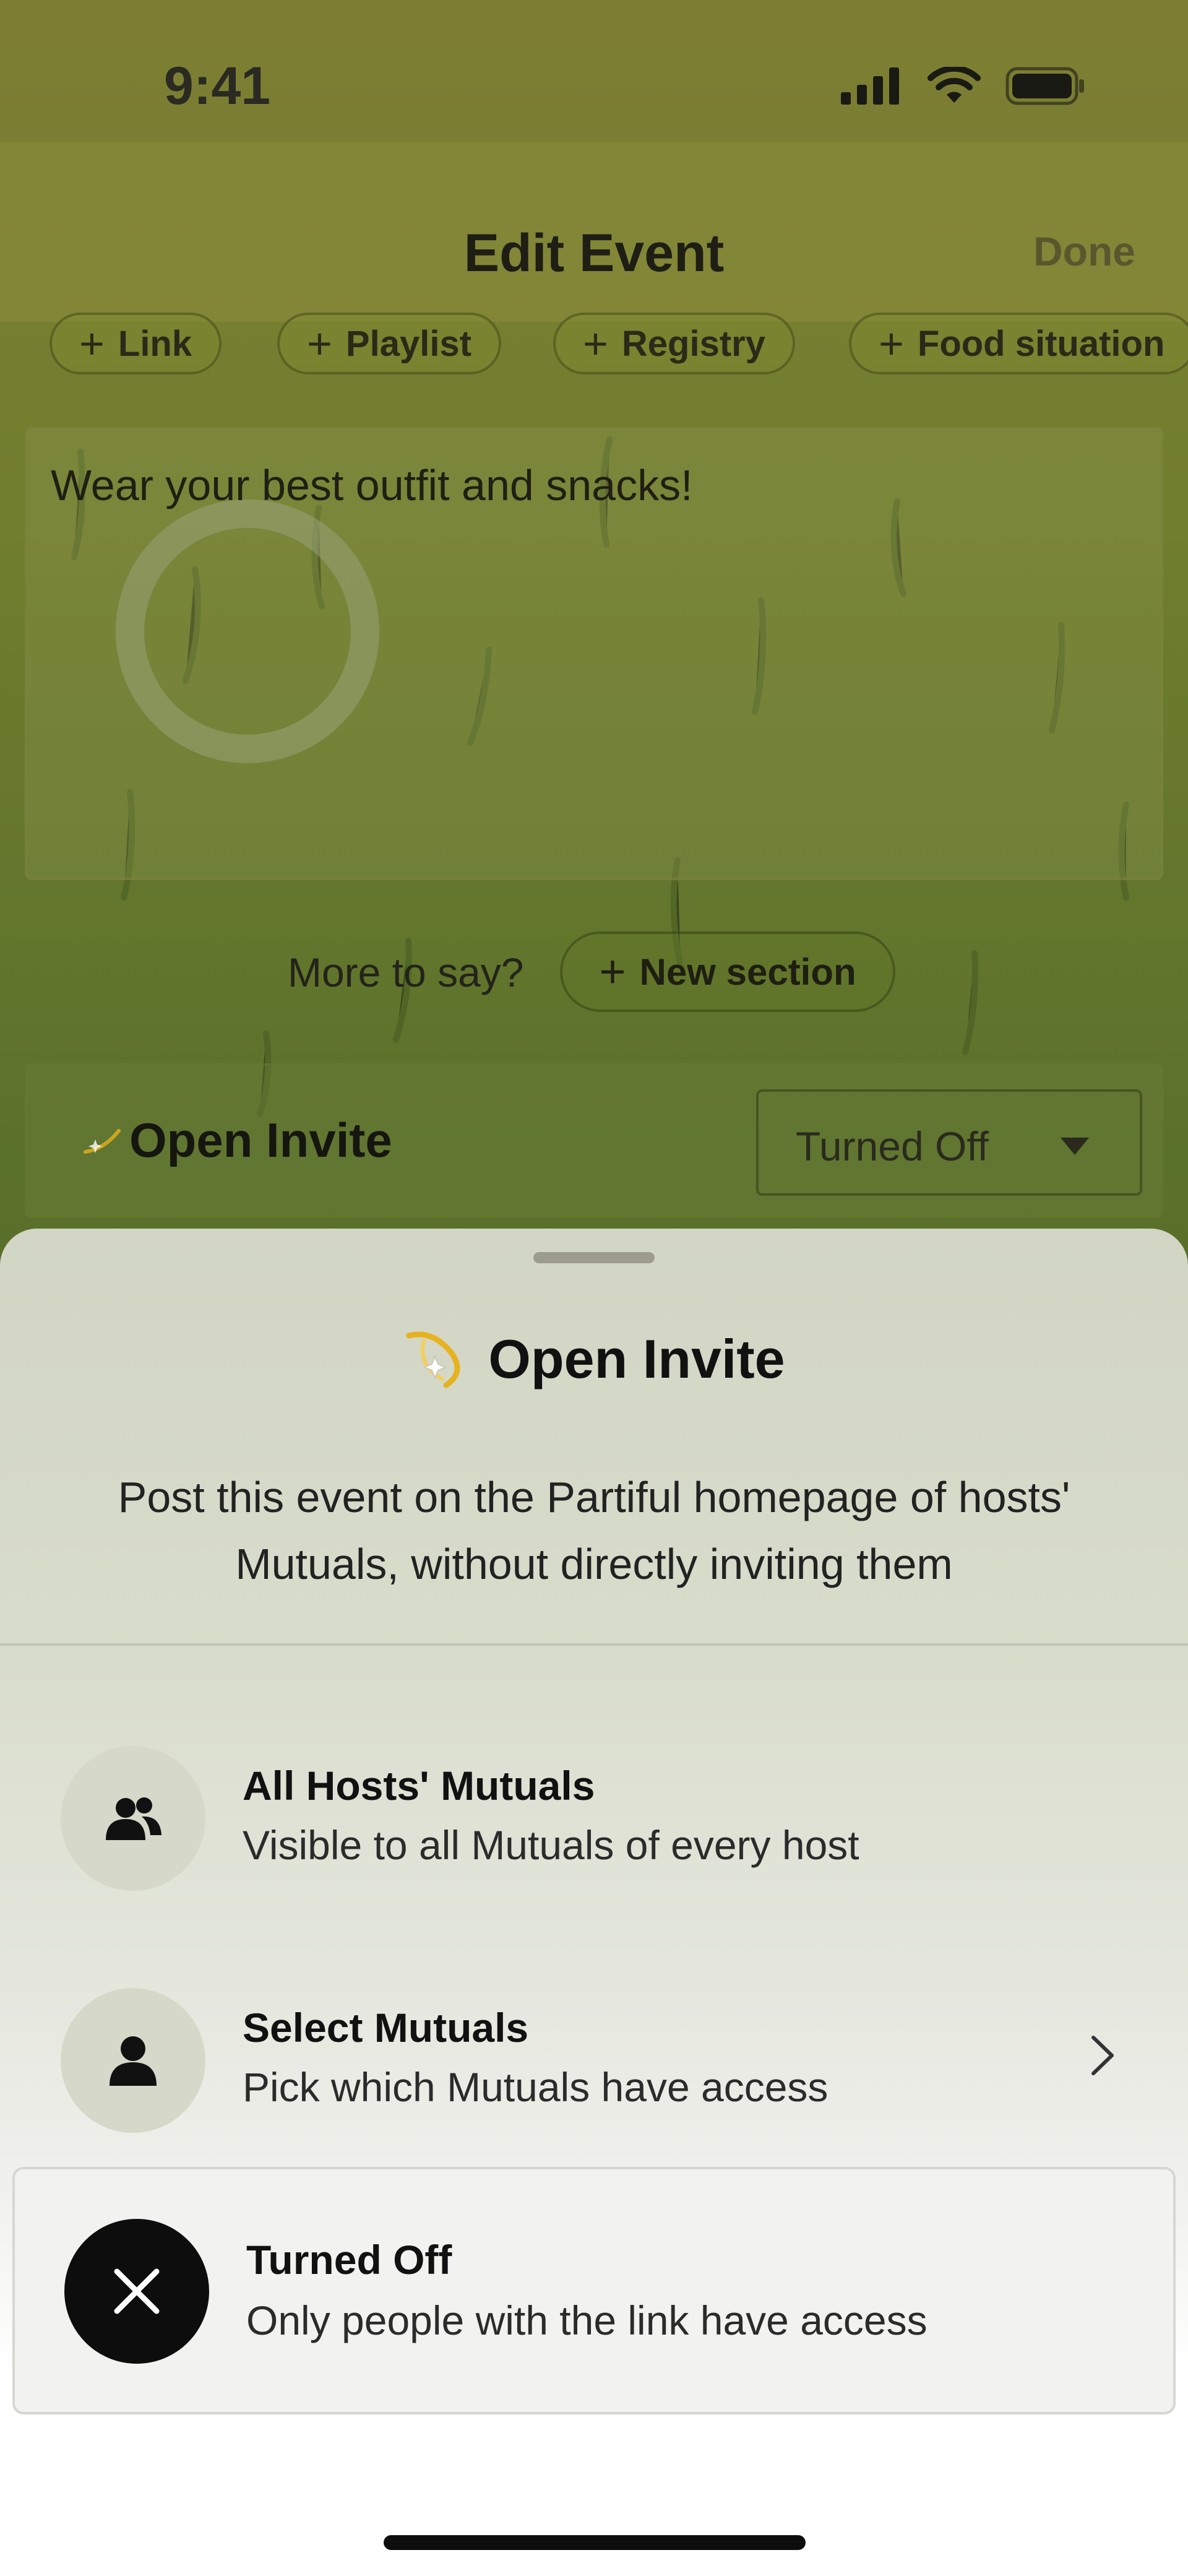 The width and height of the screenshot is (1188, 2576). What do you see at coordinates (636, 1359) in the screenshot?
I see `sheet-title-text: Open Invite` at bounding box center [636, 1359].